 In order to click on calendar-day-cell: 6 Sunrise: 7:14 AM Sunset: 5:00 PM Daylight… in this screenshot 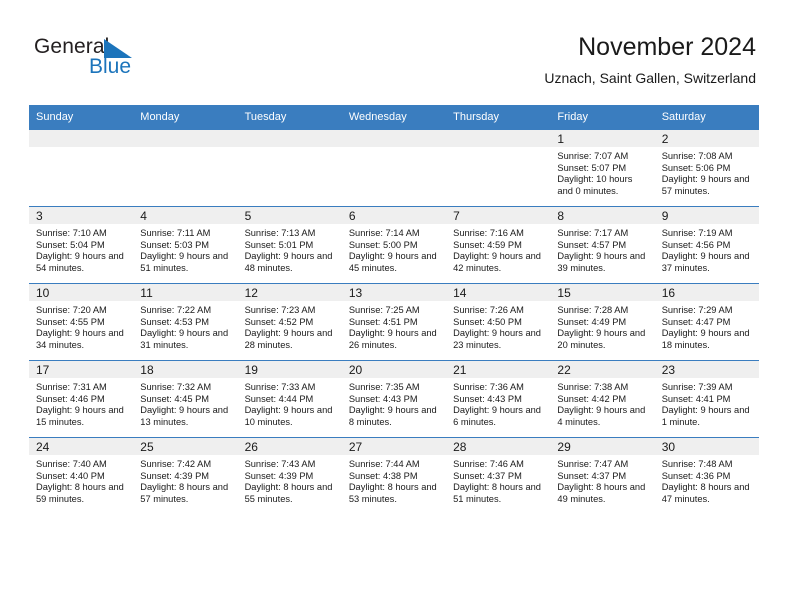, I will do `click(394, 245)`.